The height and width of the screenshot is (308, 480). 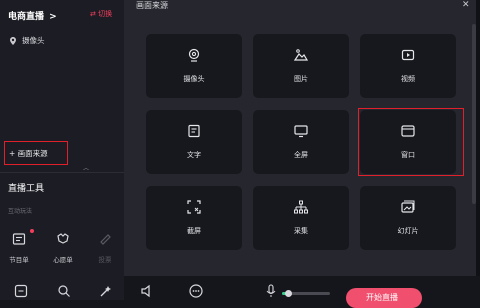 What do you see at coordinates (152, 5) in the screenshot?
I see `dialog-title: 画面来源` at bounding box center [152, 5].